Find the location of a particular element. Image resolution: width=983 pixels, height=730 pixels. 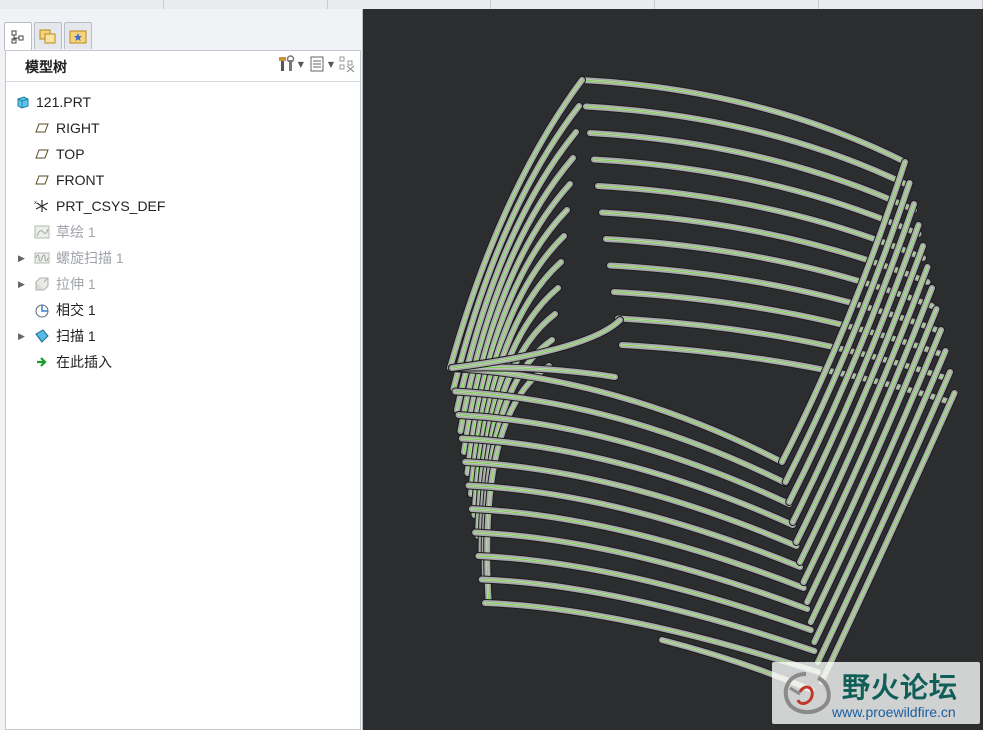

insert-here-arrow-icon is located at coordinates (42, 362).